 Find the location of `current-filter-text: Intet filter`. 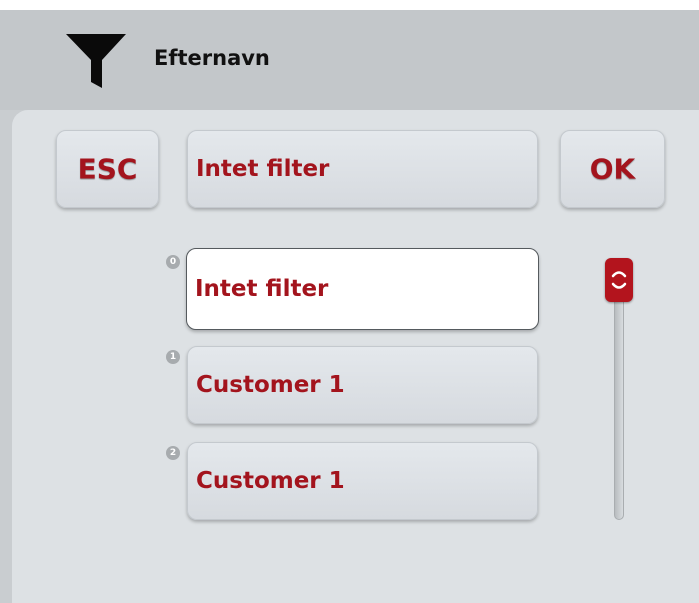

current-filter-text: Intet filter is located at coordinates (263, 169).